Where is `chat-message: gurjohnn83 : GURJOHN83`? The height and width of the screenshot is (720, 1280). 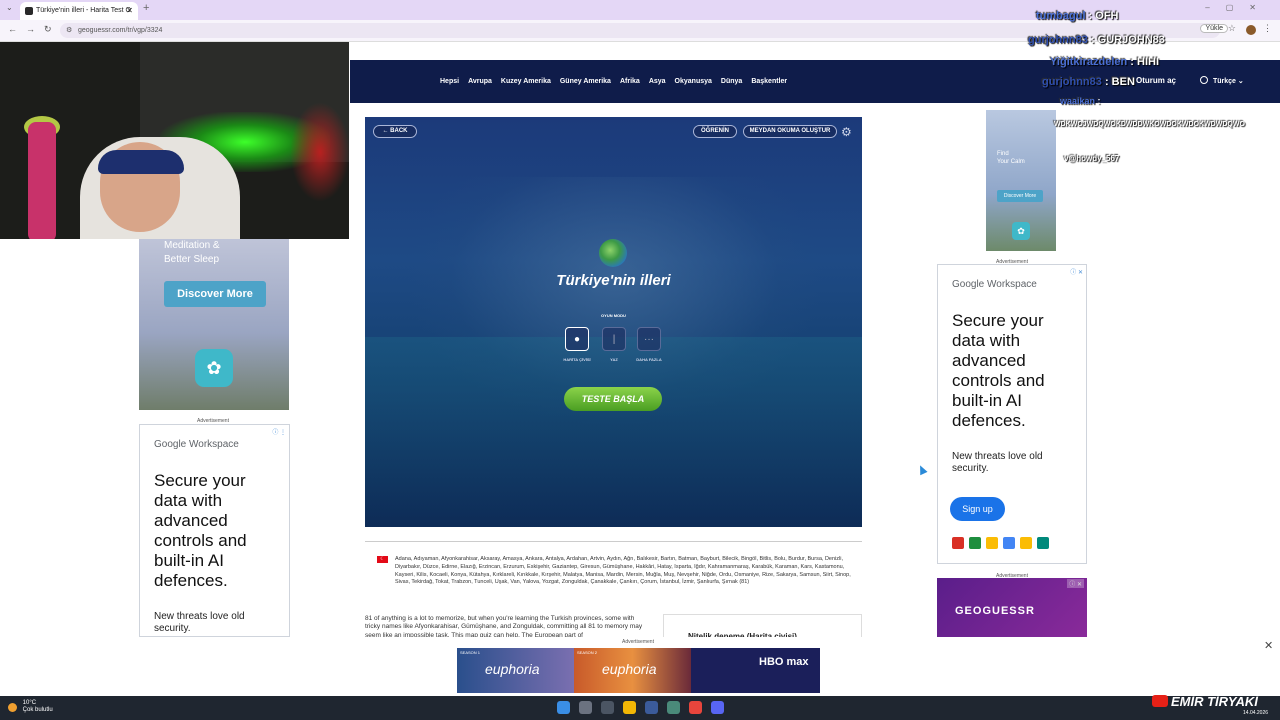 chat-message: gurjohnn83 : GURJOHN83 is located at coordinates (1096, 40).